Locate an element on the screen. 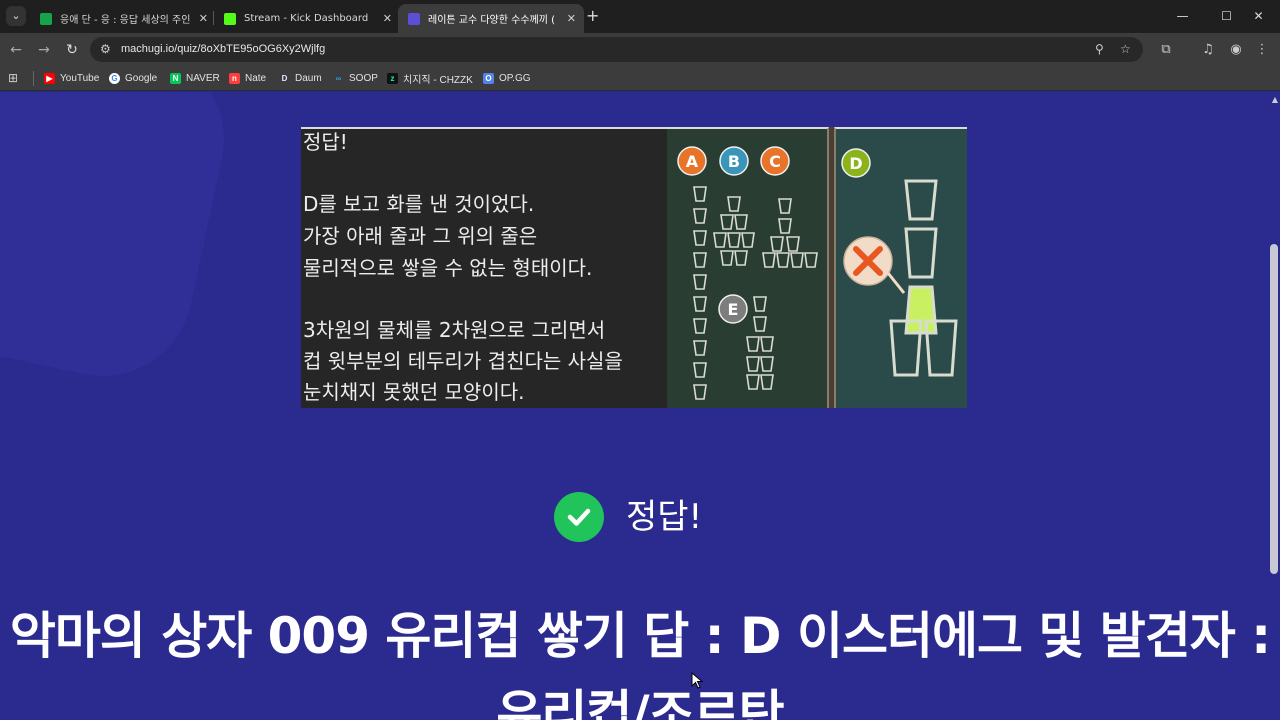 This screenshot has height=720, width=1280. back-icon: ← is located at coordinates (16, 50).